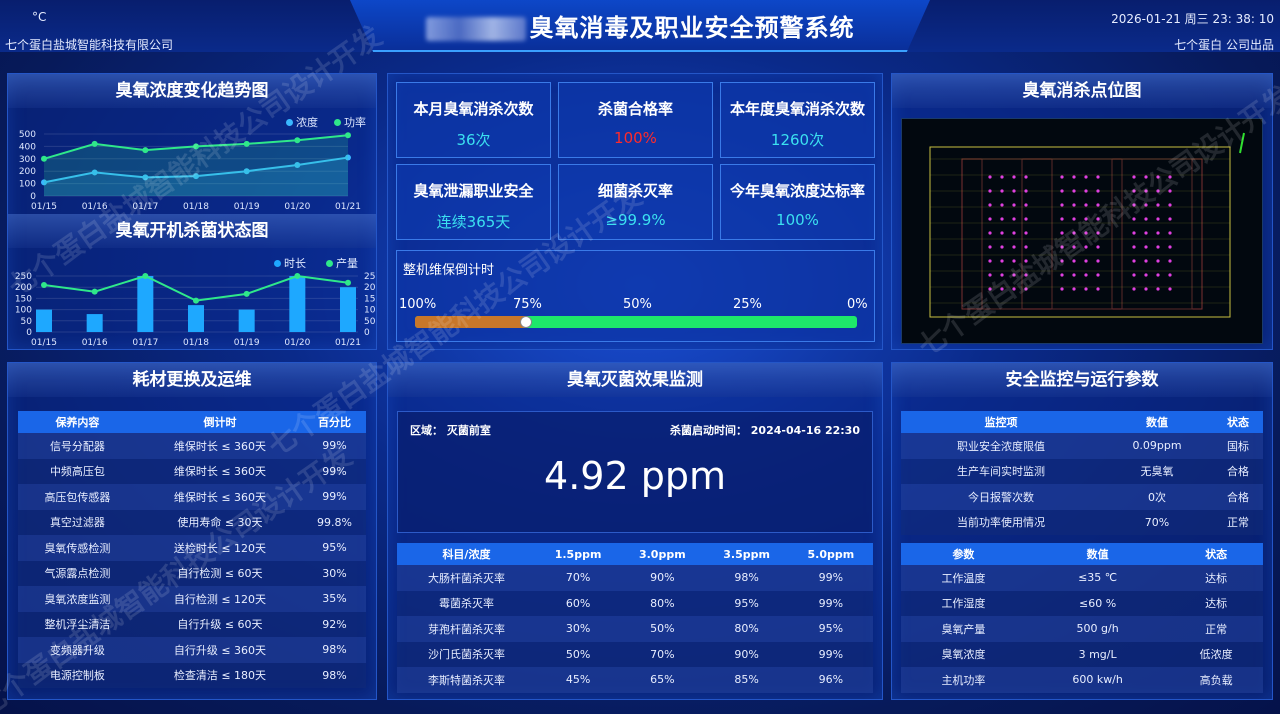 Image resolution: width=1280 pixels, height=714 pixels. Describe the element at coordinates (1216, 654) in the screenshot. I see `table-cell: 低浓度` at that location.